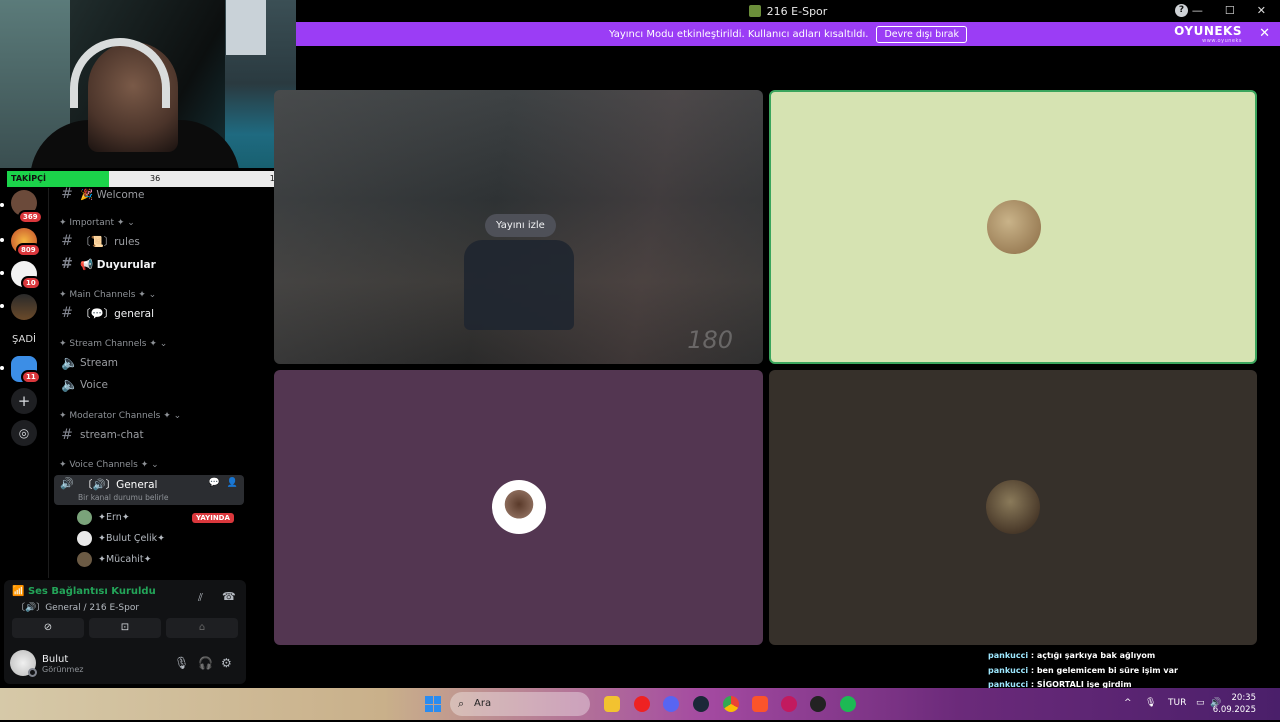  Describe the element at coordinates (55, 659) in the screenshot. I see `user-name: Bulut` at that location.